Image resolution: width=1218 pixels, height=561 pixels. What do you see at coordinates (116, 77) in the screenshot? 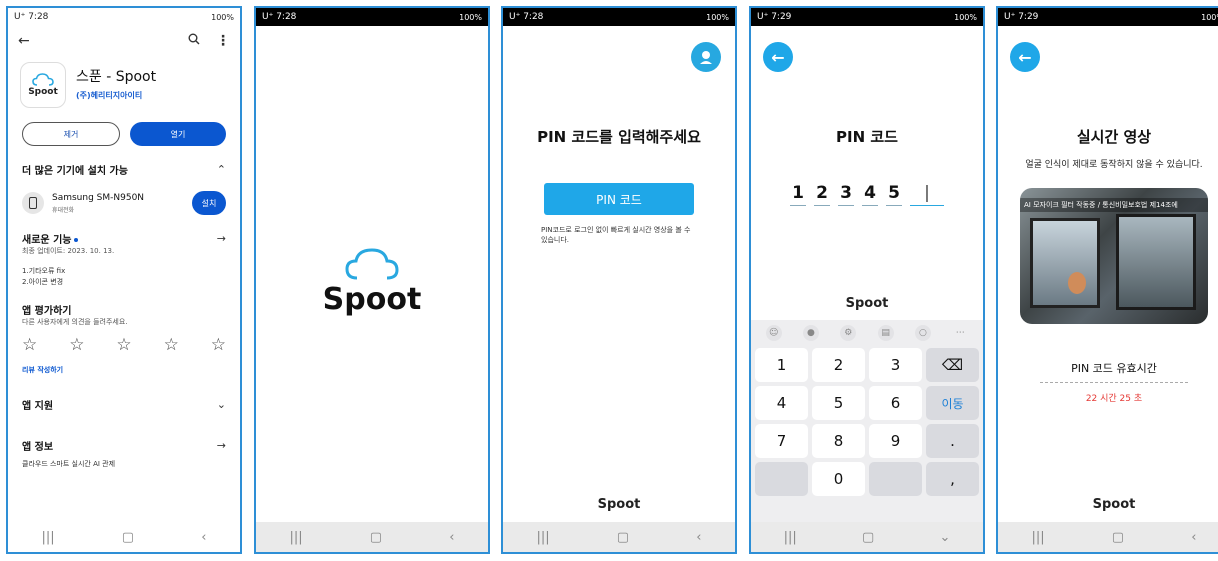
I see `app-name: 스푼 - Spoot` at bounding box center [116, 77].